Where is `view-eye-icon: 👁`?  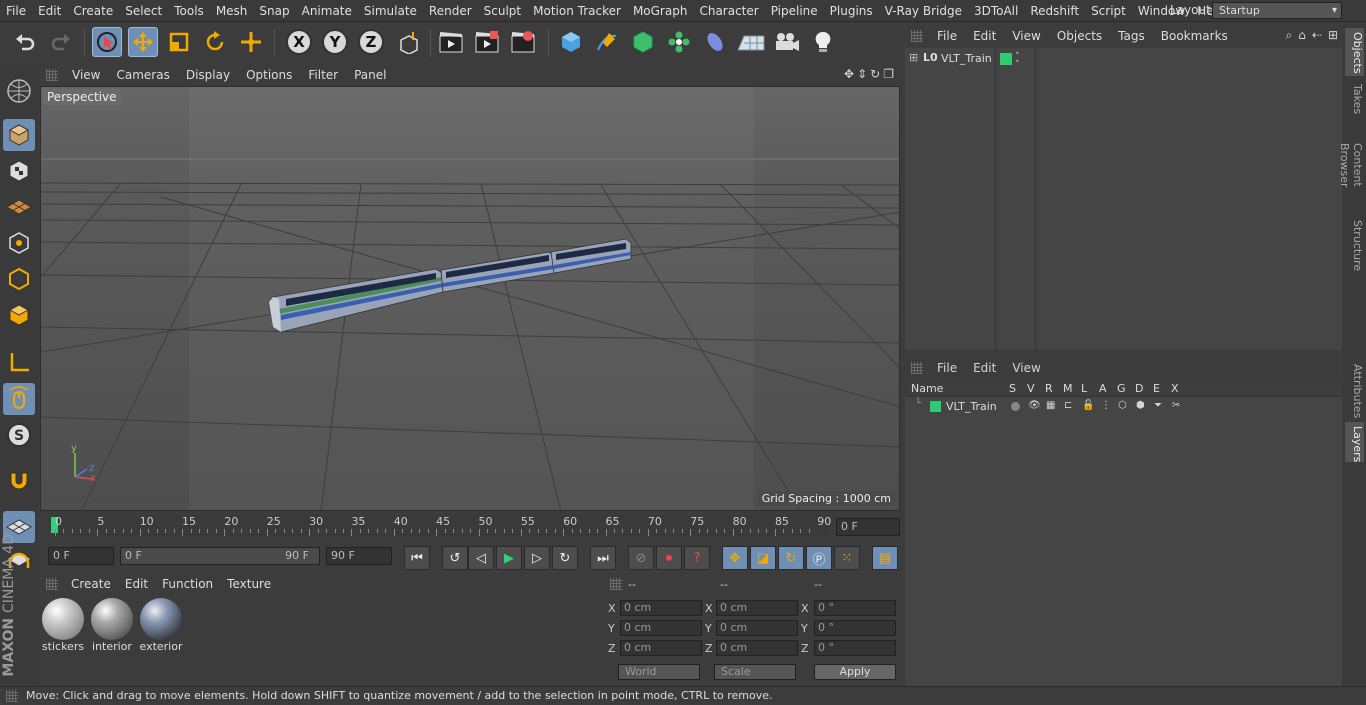
view-eye-icon: 👁 is located at coordinates (1034, 405).